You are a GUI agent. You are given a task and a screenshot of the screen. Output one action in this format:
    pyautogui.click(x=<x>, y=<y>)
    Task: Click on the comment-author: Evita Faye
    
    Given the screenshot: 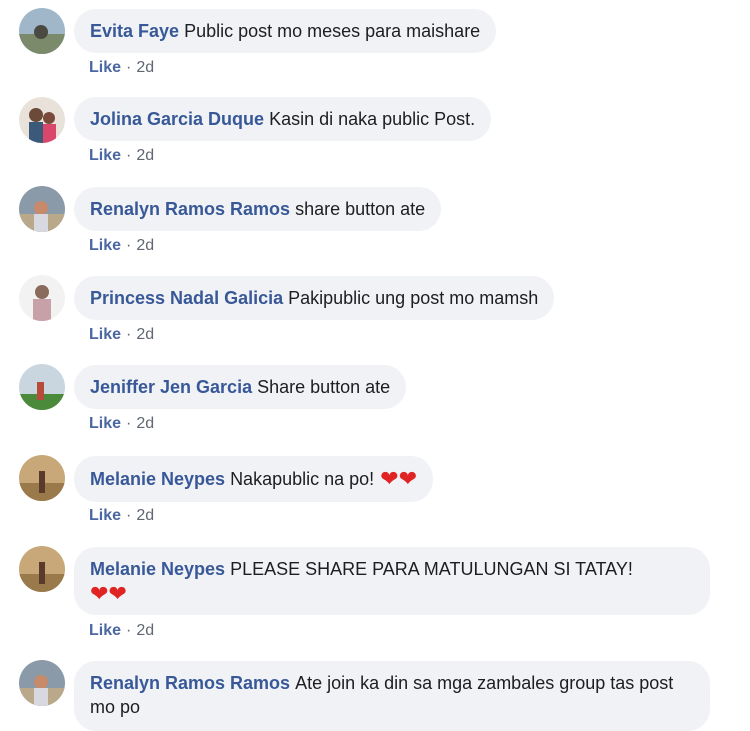 What is the action you would take?
    pyautogui.click(x=134, y=31)
    